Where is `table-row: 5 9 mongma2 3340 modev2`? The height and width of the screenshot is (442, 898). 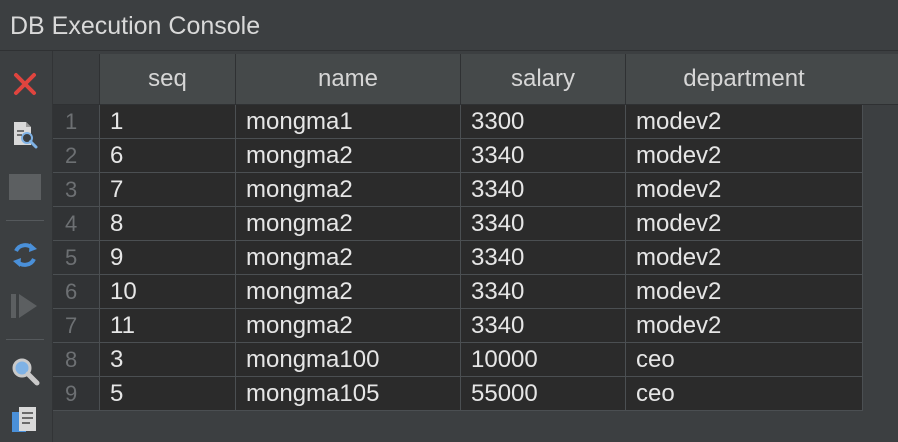
table-row: 5 9 mongma2 3340 modev2 is located at coordinates (458, 257).